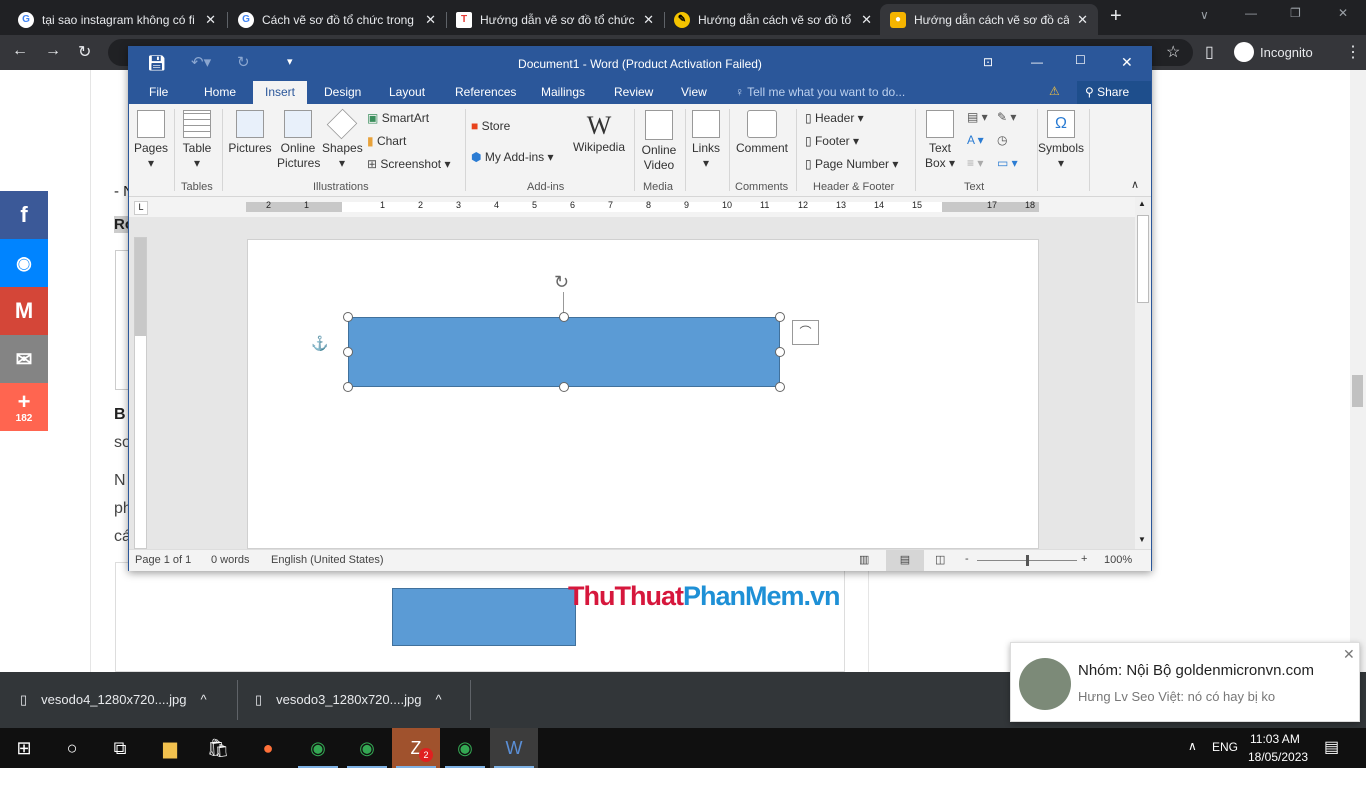  What do you see at coordinates (1225, 747) in the screenshot?
I see `input-language: ENG` at bounding box center [1225, 747].